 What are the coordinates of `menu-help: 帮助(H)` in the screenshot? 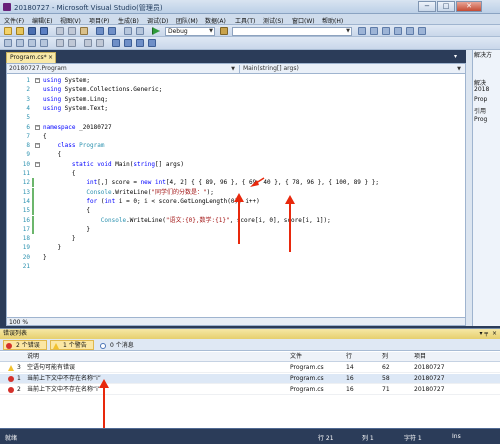 It's located at (332, 20).